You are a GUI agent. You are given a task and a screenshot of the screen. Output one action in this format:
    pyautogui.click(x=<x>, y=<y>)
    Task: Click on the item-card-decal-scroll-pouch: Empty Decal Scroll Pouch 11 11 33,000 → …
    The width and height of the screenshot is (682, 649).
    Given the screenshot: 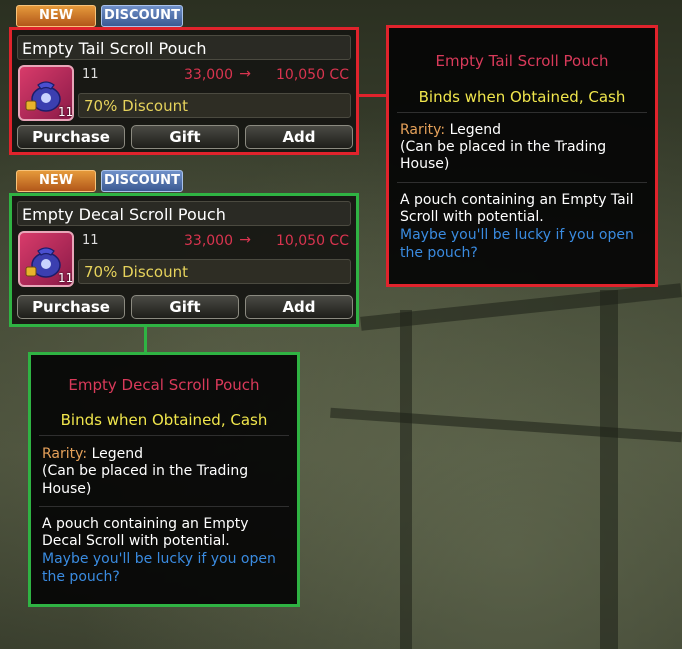 What is the action you would take?
    pyautogui.click(x=184, y=260)
    